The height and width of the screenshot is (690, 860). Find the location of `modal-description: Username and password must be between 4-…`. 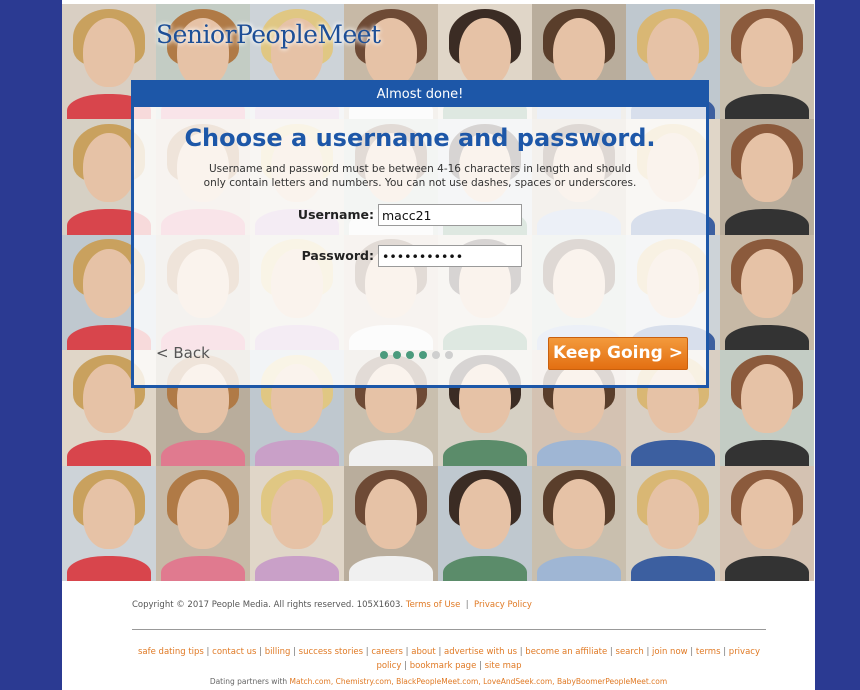

modal-description: Username and password must be between 4-… is located at coordinates (420, 176).